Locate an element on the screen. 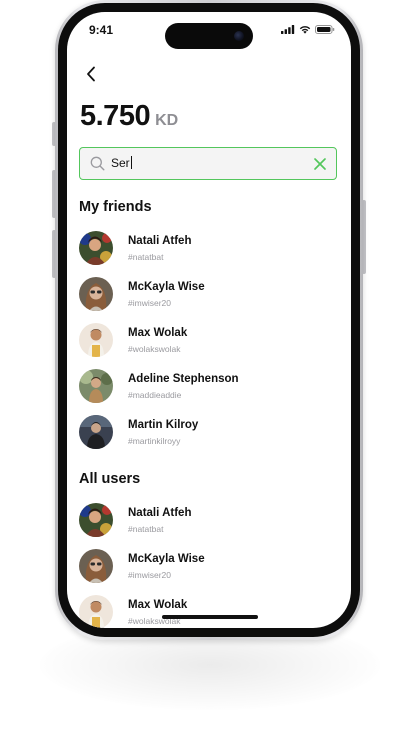 This screenshot has width=418, height=754. clear-search-icon is located at coordinates (320, 164).